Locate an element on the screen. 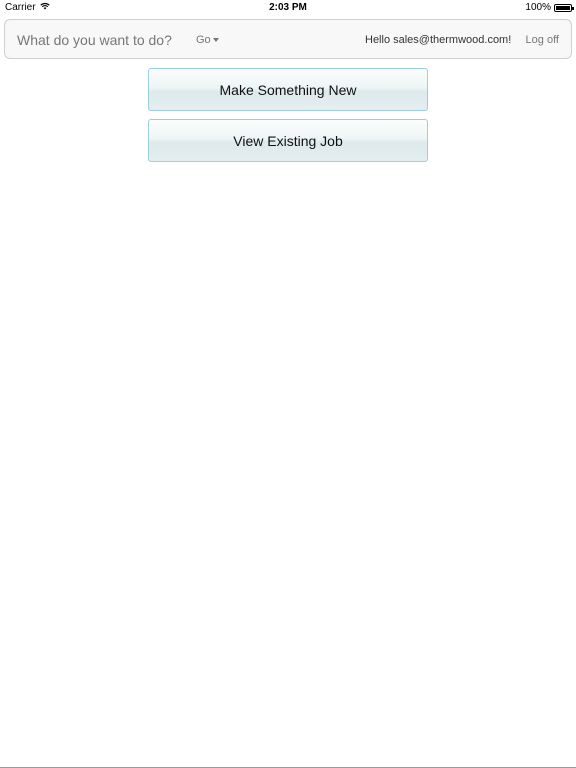 This screenshot has height=768, width=576. page-title: What do you want to do? is located at coordinates (94, 40).